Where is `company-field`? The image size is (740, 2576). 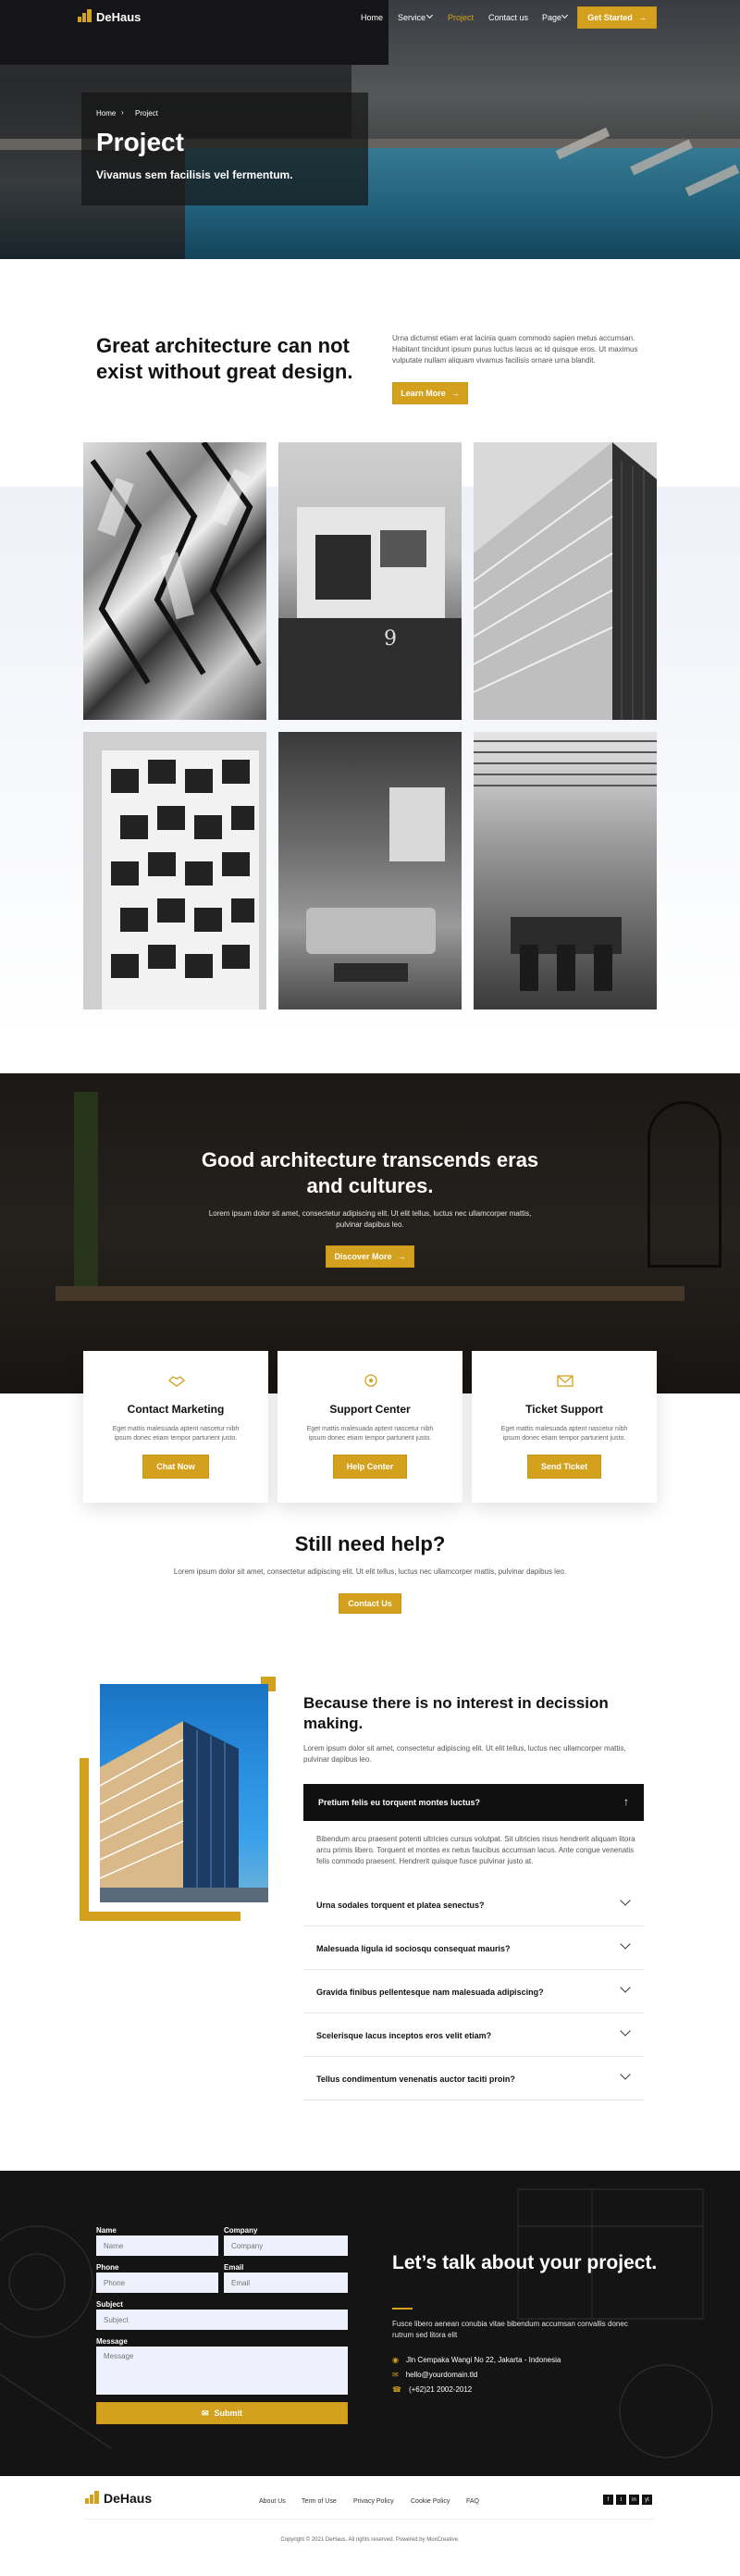 company-field is located at coordinates (286, 2246).